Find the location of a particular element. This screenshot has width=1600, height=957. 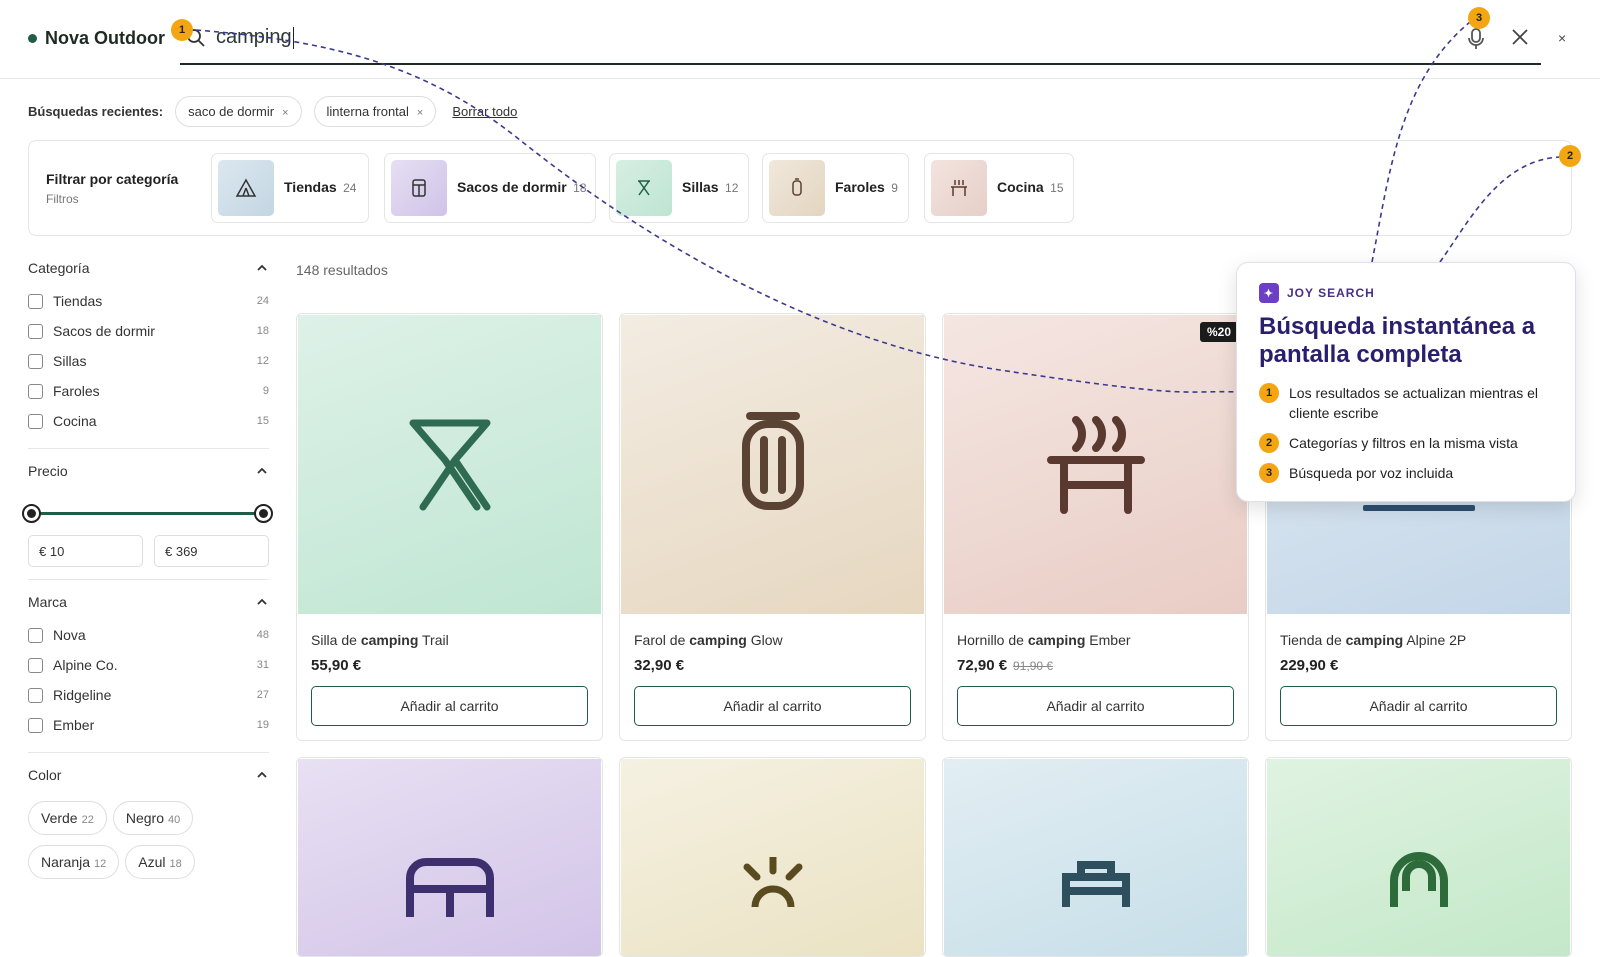

annotation-marker: 2 is located at coordinates (1570, 156).